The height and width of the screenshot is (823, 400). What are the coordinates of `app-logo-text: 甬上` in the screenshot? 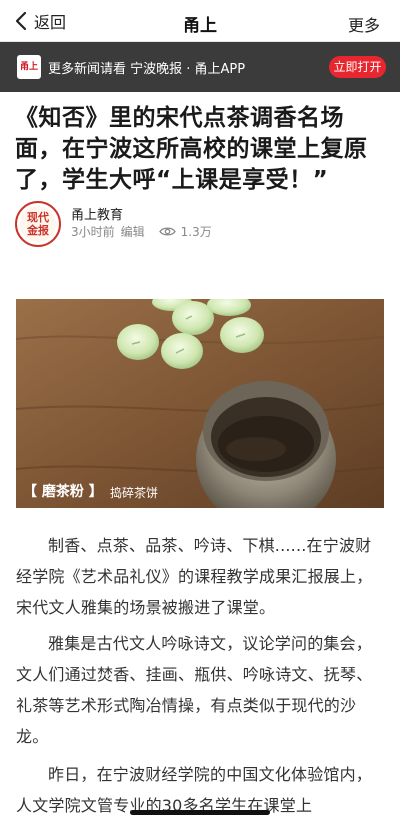 It's located at (28, 66).